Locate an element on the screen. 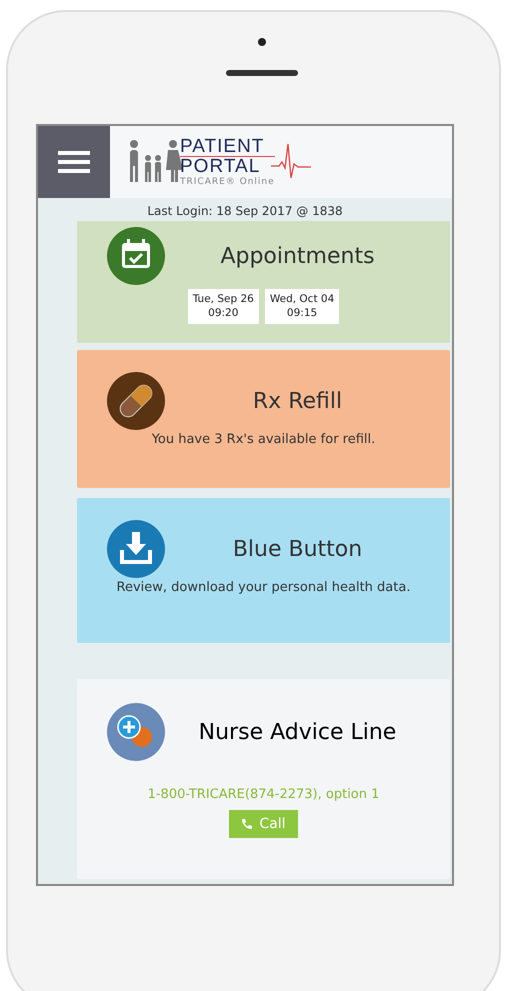  logo-text: PORTAL is located at coordinates (227, 166).